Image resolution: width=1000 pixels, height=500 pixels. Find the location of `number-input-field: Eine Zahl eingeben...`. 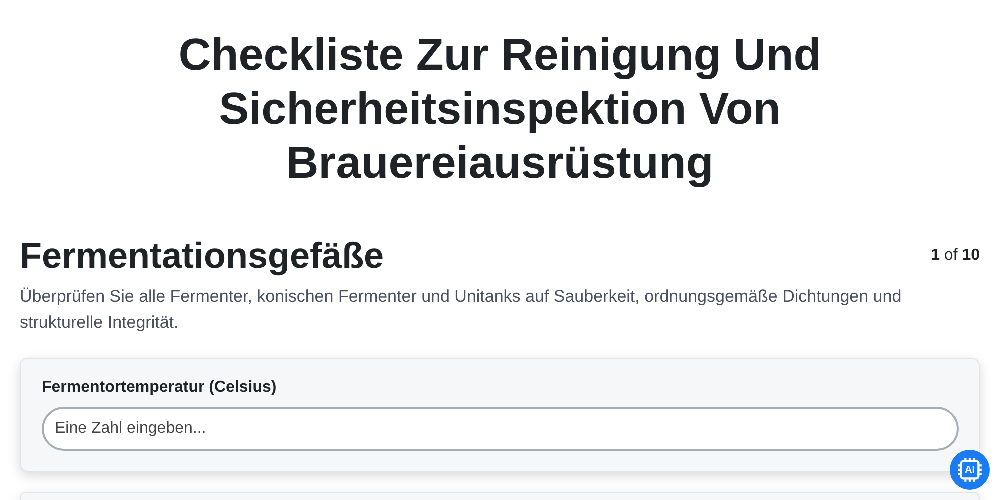

number-input-field: Eine Zahl eingeben... is located at coordinates (500, 429).